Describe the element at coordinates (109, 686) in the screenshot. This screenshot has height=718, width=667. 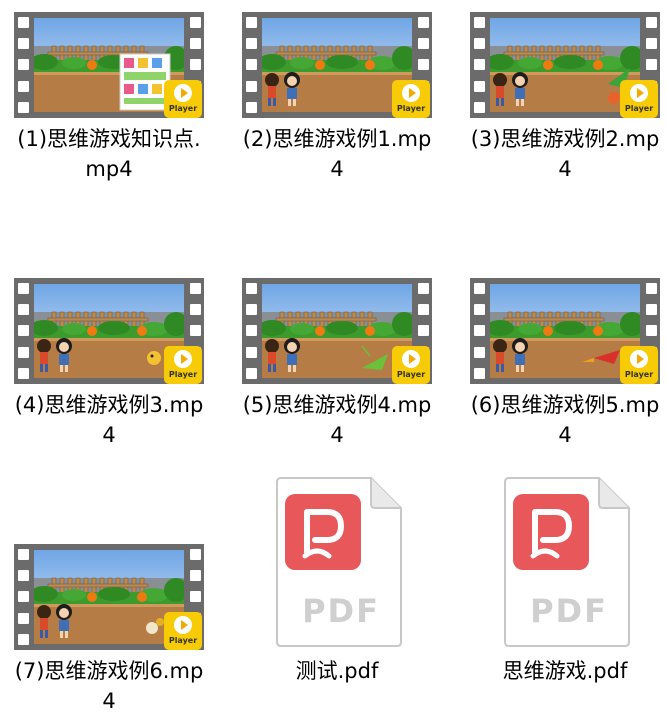
I see `file-name: (7)思维游戏例6.mp4` at that location.